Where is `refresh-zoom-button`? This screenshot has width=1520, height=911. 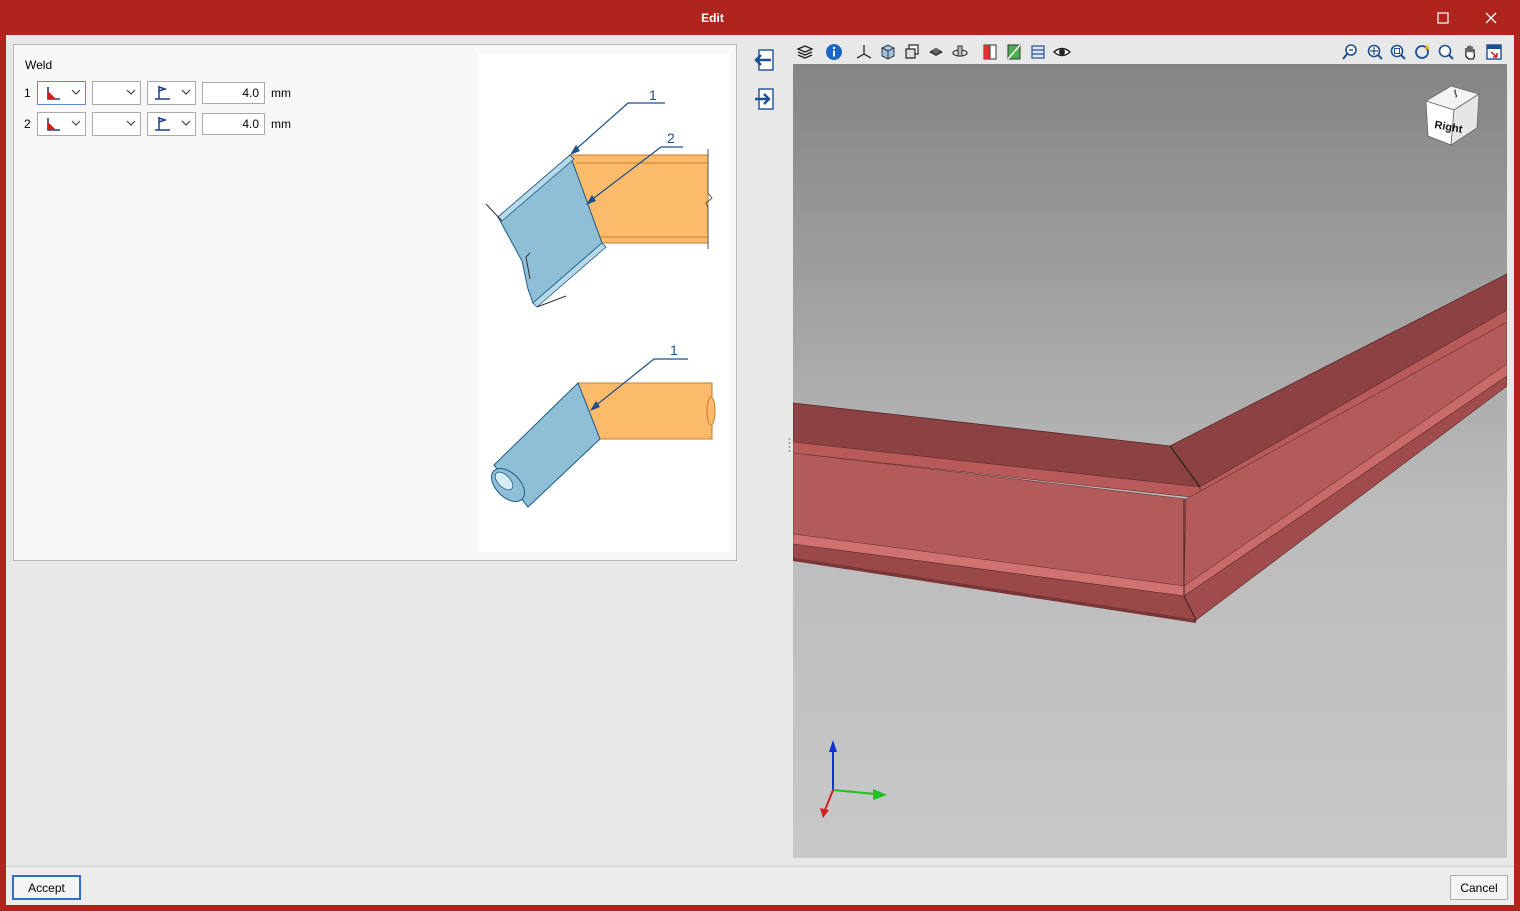
refresh-zoom-button is located at coordinates (1422, 52).